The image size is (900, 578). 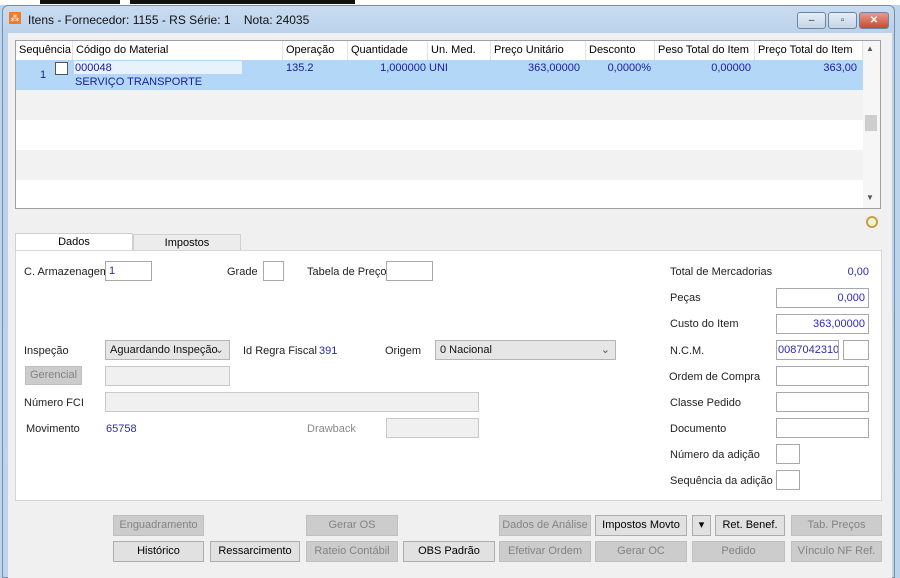 I want to click on inspecao-select: Aguardando Inspeção ⌄, so click(x=167, y=350).